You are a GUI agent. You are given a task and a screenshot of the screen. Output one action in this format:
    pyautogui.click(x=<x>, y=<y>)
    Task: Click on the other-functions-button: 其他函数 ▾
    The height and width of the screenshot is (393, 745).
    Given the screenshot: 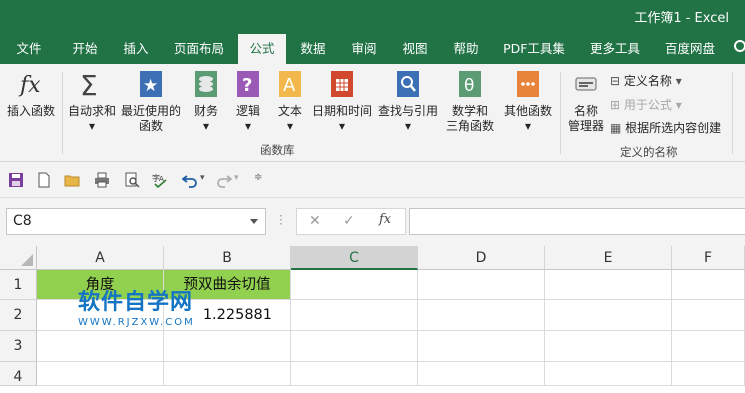 What is the action you would take?
    pyautogui.click(x=528, y=102)
    